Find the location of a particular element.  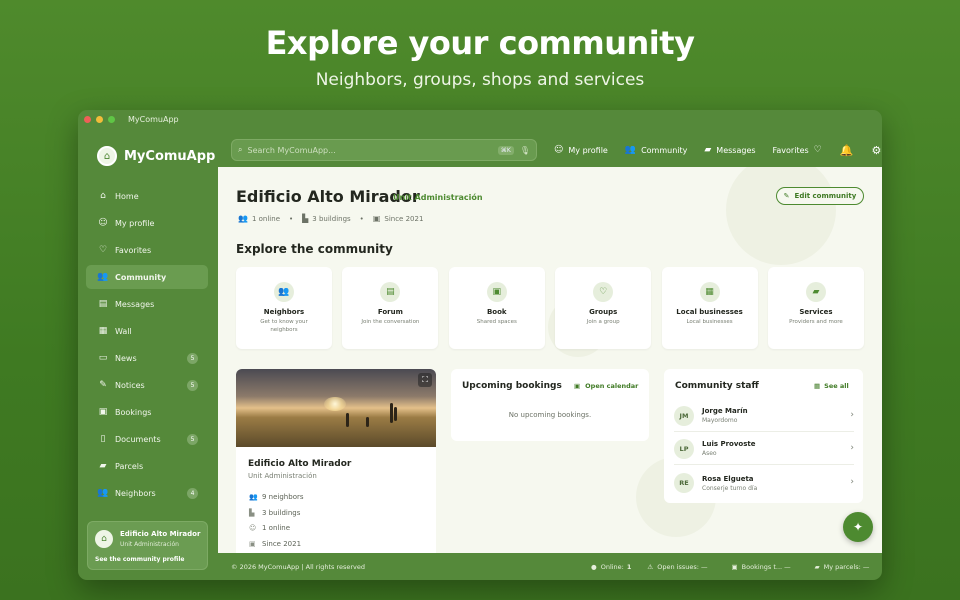

edit-community-button: ✎ Edit community is located at coordinates (820, 196).